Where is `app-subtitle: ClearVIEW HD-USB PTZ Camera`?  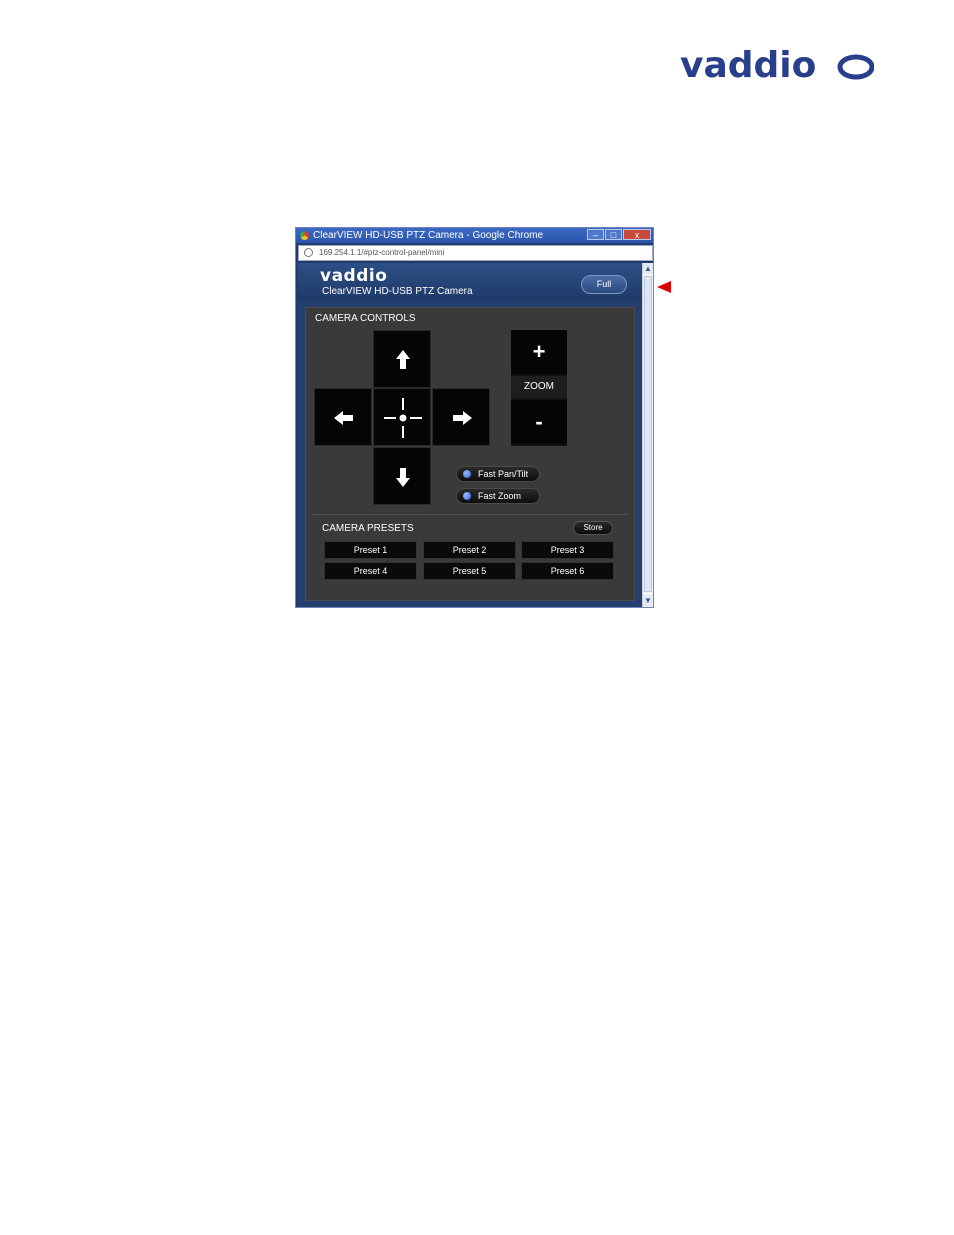 app-subtitle: ClearVIEW HD-USB PTZ Camera is located at coordinates (397, 291).